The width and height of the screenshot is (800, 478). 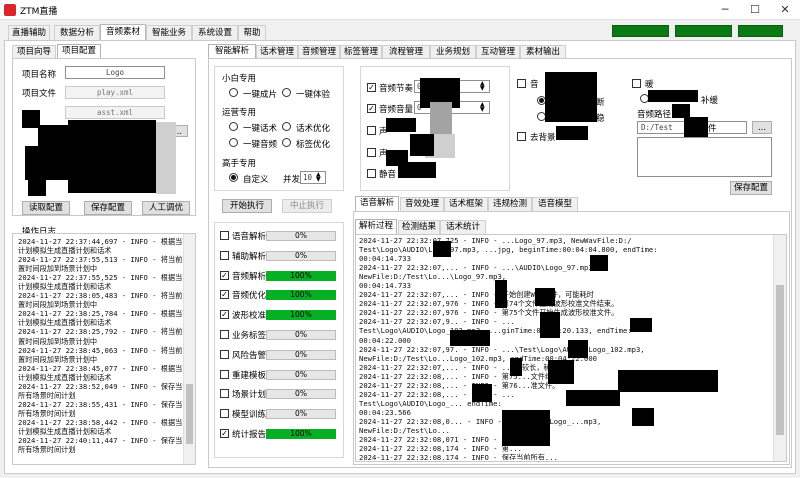 I want to click on read-config-button: 读取配置, so click(x=46, y=208).